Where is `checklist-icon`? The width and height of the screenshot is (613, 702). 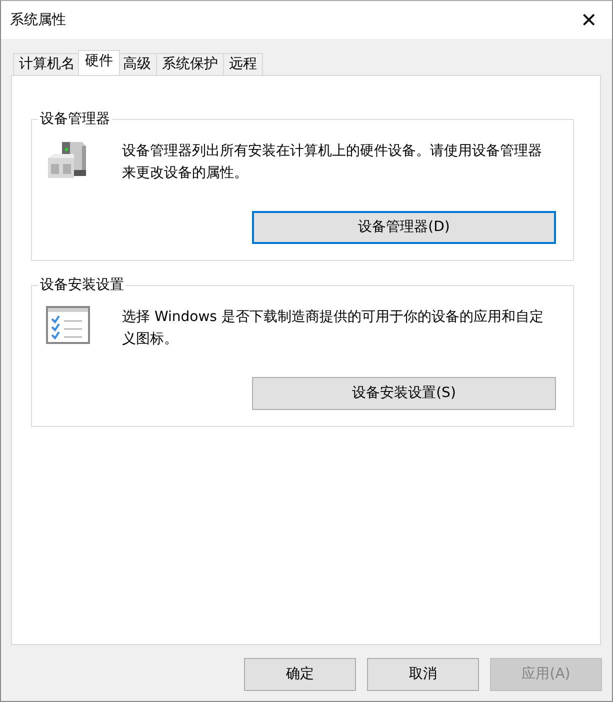
checklist-icon is located at coordinates (68, 325).